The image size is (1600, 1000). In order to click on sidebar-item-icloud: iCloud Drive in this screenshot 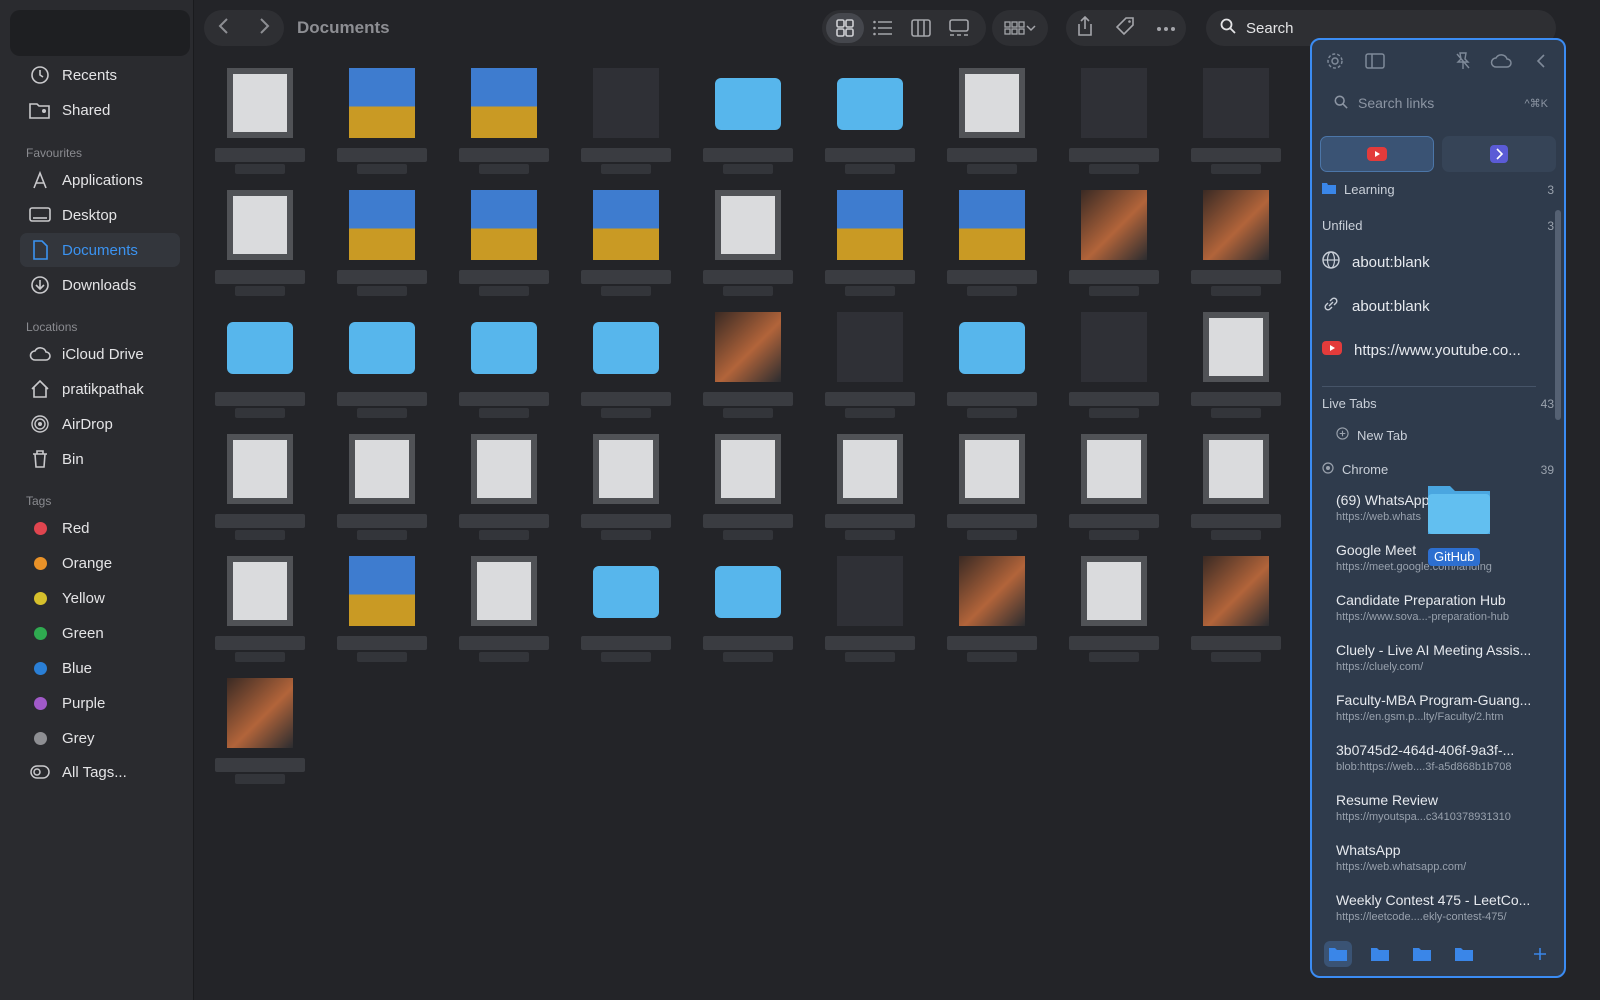, I will do `click(100, 354)`.